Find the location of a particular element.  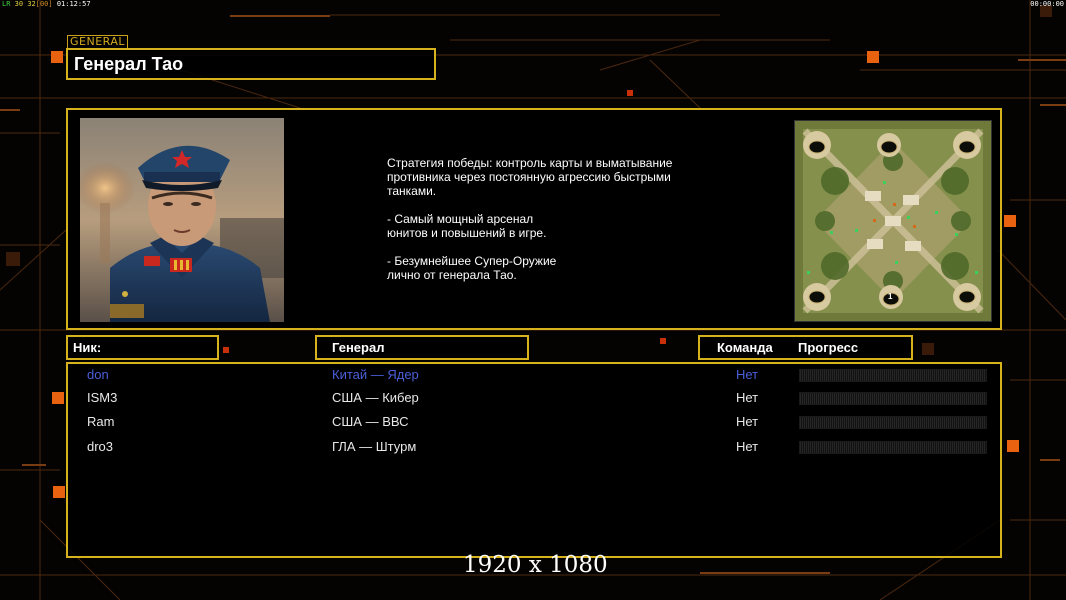

general-title: Генерал Тао is located at coordinates (129, 64).